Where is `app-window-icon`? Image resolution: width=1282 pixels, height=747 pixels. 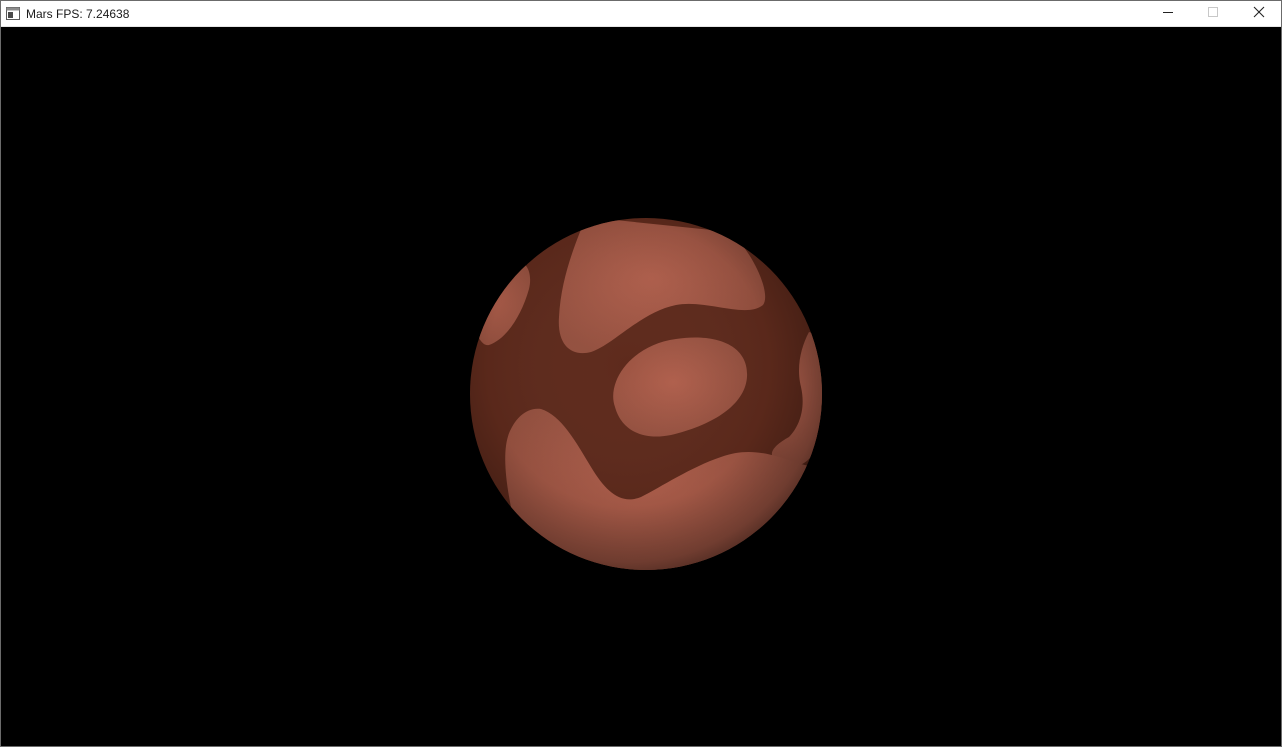 app-window-icon is located at coordinates (13, 13).